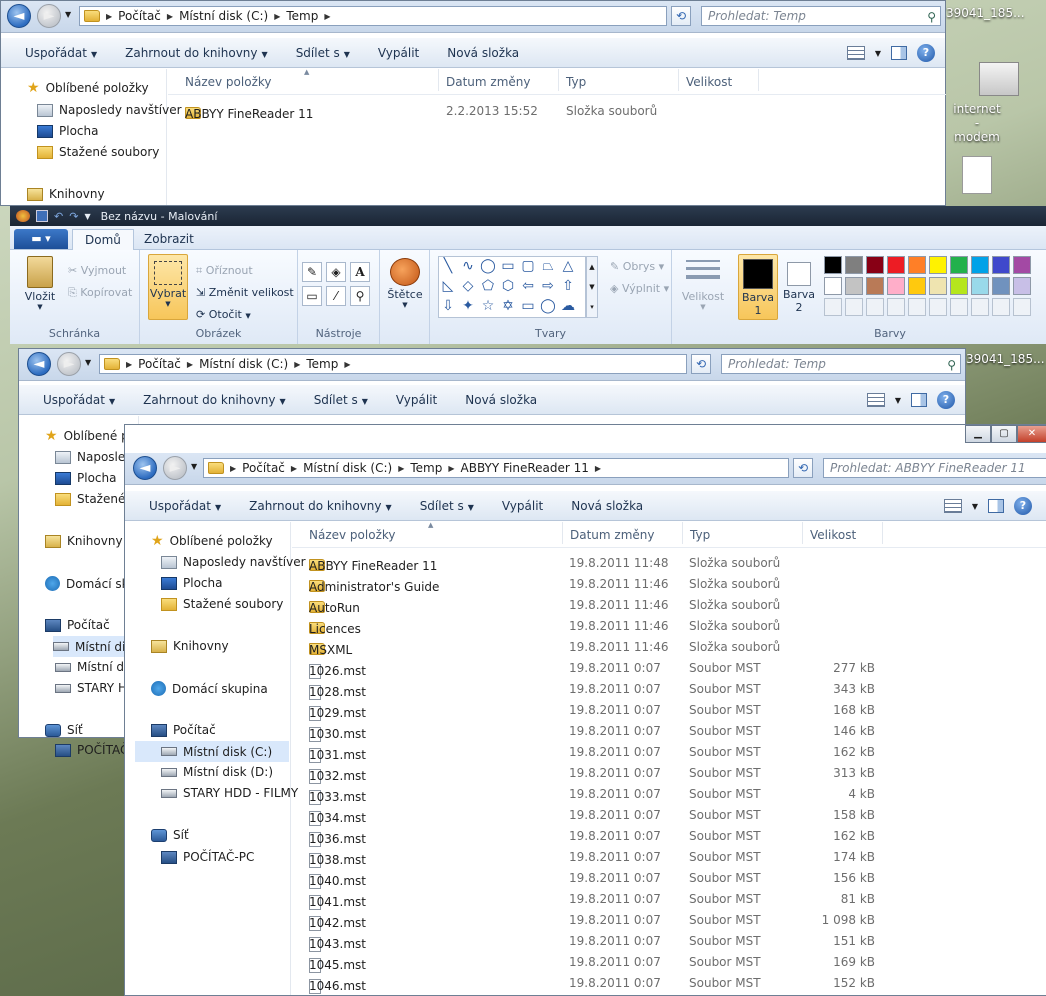  I want to click on forward-button: ►, so click(49, 16).